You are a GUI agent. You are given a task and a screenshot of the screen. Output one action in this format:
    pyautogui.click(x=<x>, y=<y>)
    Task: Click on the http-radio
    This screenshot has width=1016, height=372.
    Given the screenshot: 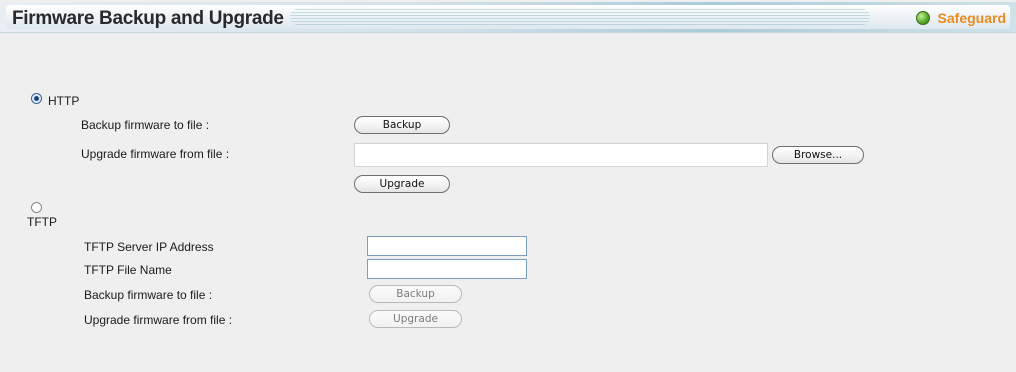 What is the action you would take?
    pyautogui.click(x=36, y=98)
    